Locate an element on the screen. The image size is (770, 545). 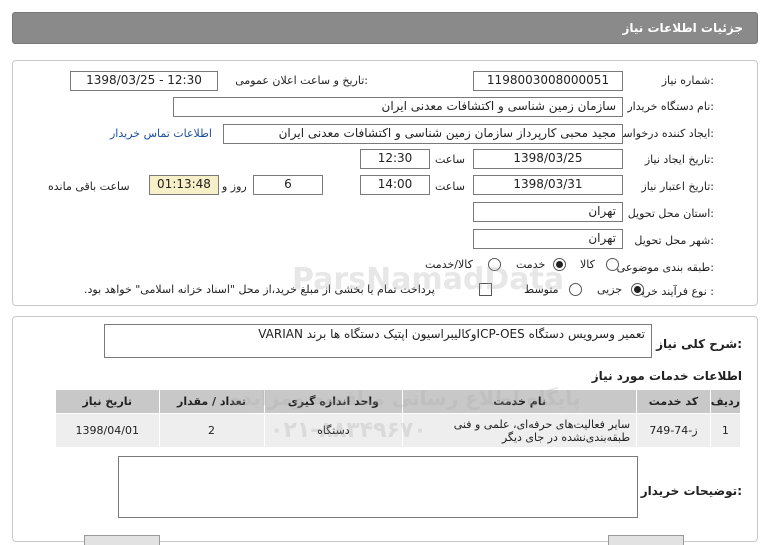
services-title: اطلاعات خدمات مورد نیاز is located at coordinates (666, 376).